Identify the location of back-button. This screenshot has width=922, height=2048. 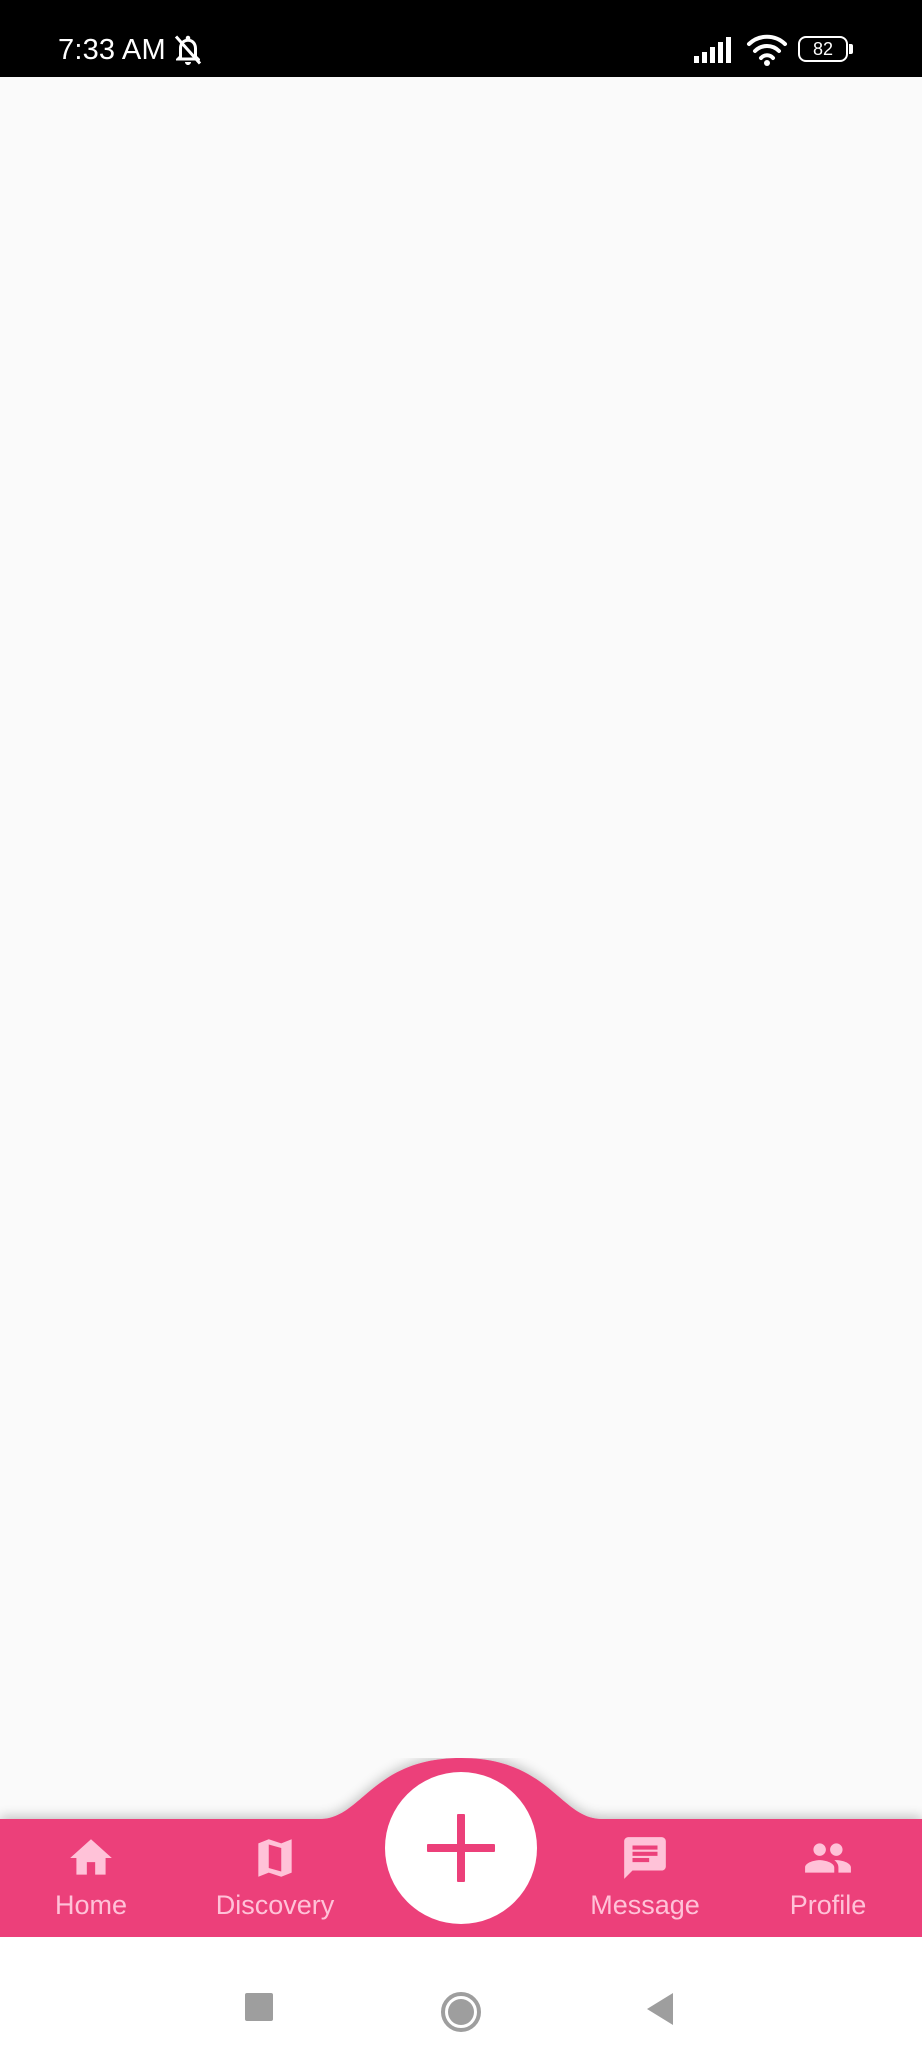
(660, 2009).